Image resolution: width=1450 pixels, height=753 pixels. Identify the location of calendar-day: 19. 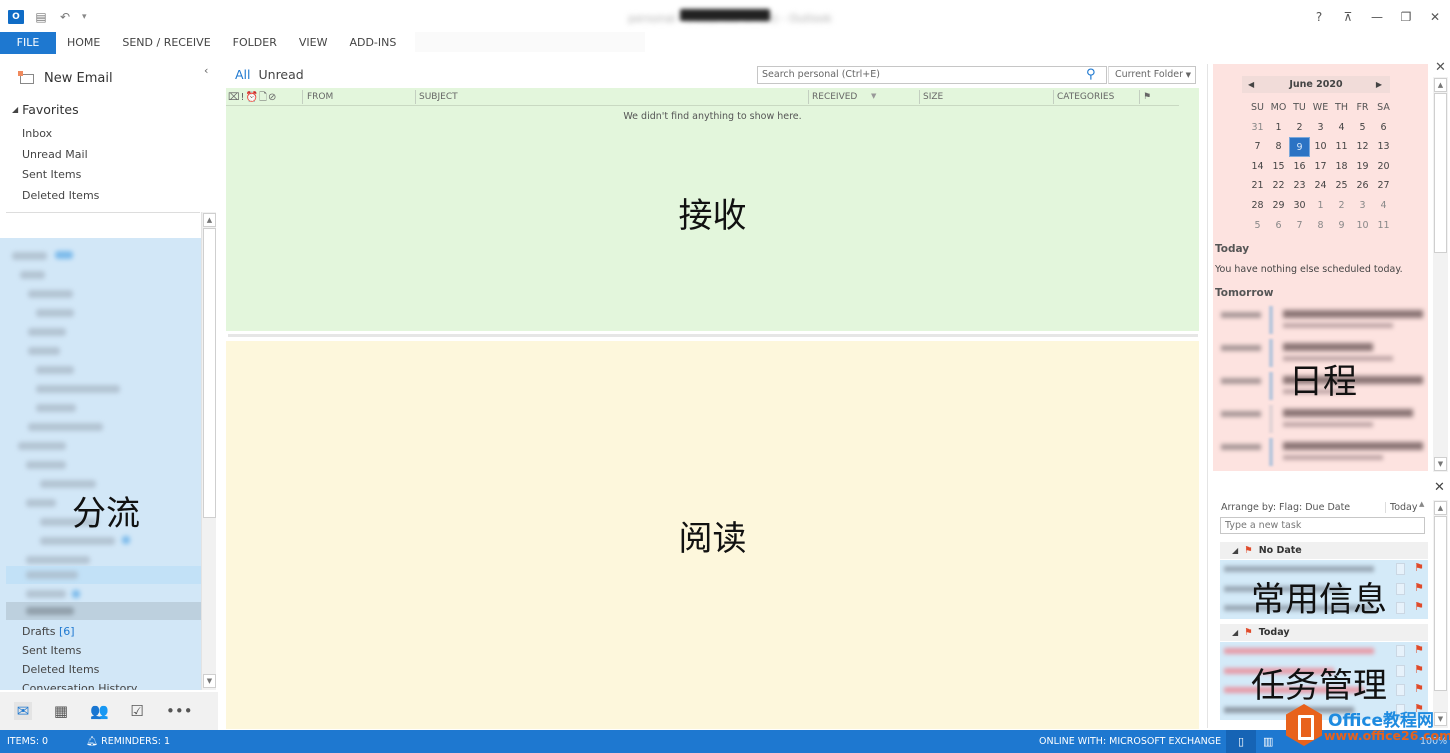
(1362, 167).